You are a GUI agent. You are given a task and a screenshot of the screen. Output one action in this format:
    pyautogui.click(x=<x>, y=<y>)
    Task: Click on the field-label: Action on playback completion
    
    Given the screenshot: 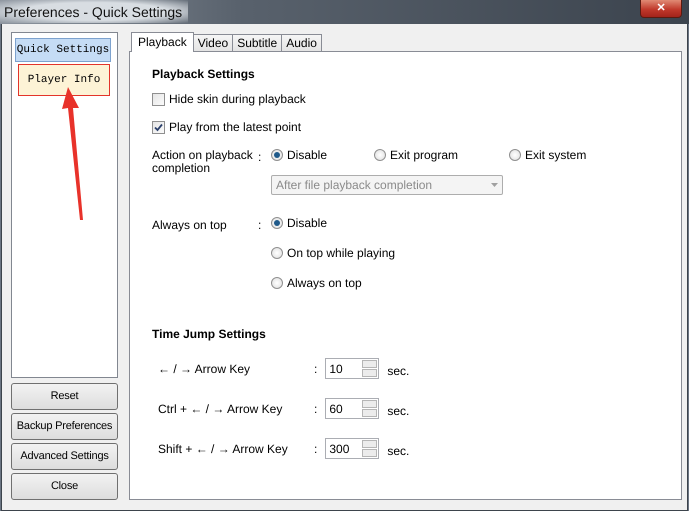 What is the action you would take?
    pyautogui.click(x=203, y=162)
    